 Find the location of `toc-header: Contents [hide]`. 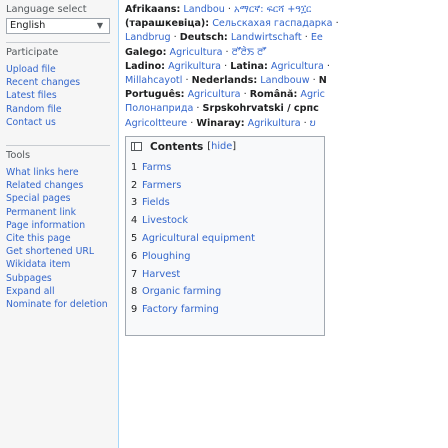

toc-header: Contents [hide] is located at coordinates (224, 147).